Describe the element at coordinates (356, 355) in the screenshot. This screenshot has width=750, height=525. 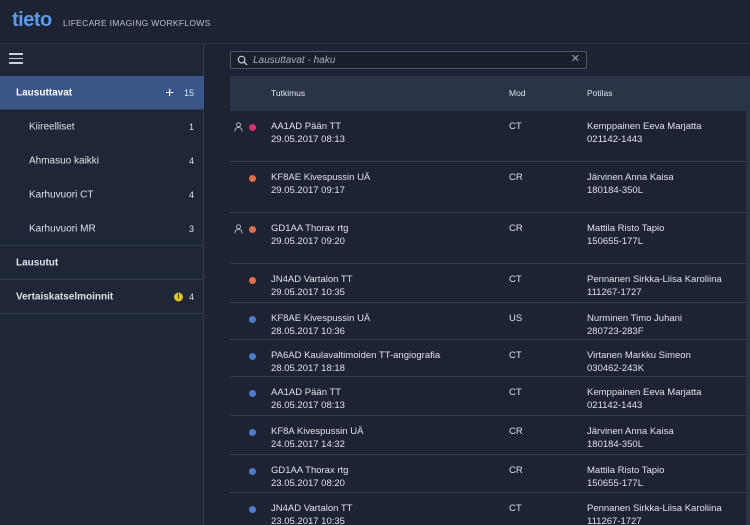
I see `study-name: PA6AD Kaulavaltimoiden TT-angiografia` at that location.